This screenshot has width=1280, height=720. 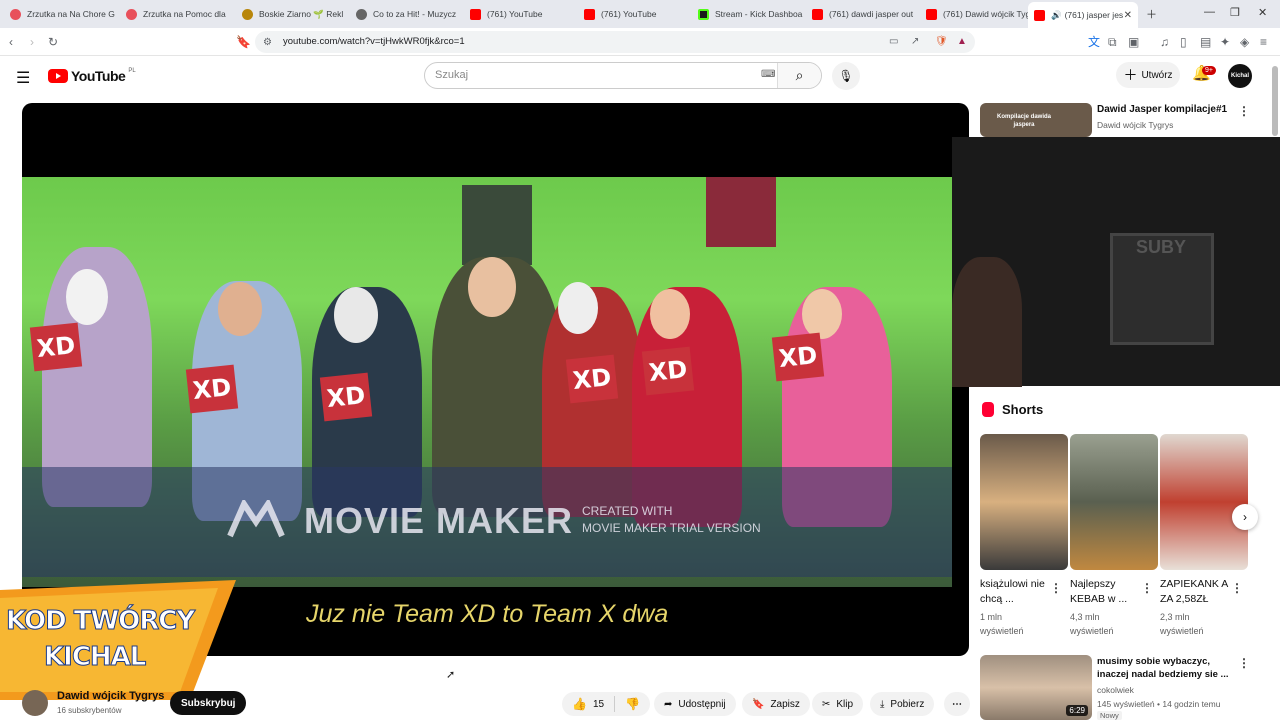 What do you see at coordinates (1128, 15) in the screenshot?
I see `close-tab-icon: ✕` at bounding box center [1128, 15].